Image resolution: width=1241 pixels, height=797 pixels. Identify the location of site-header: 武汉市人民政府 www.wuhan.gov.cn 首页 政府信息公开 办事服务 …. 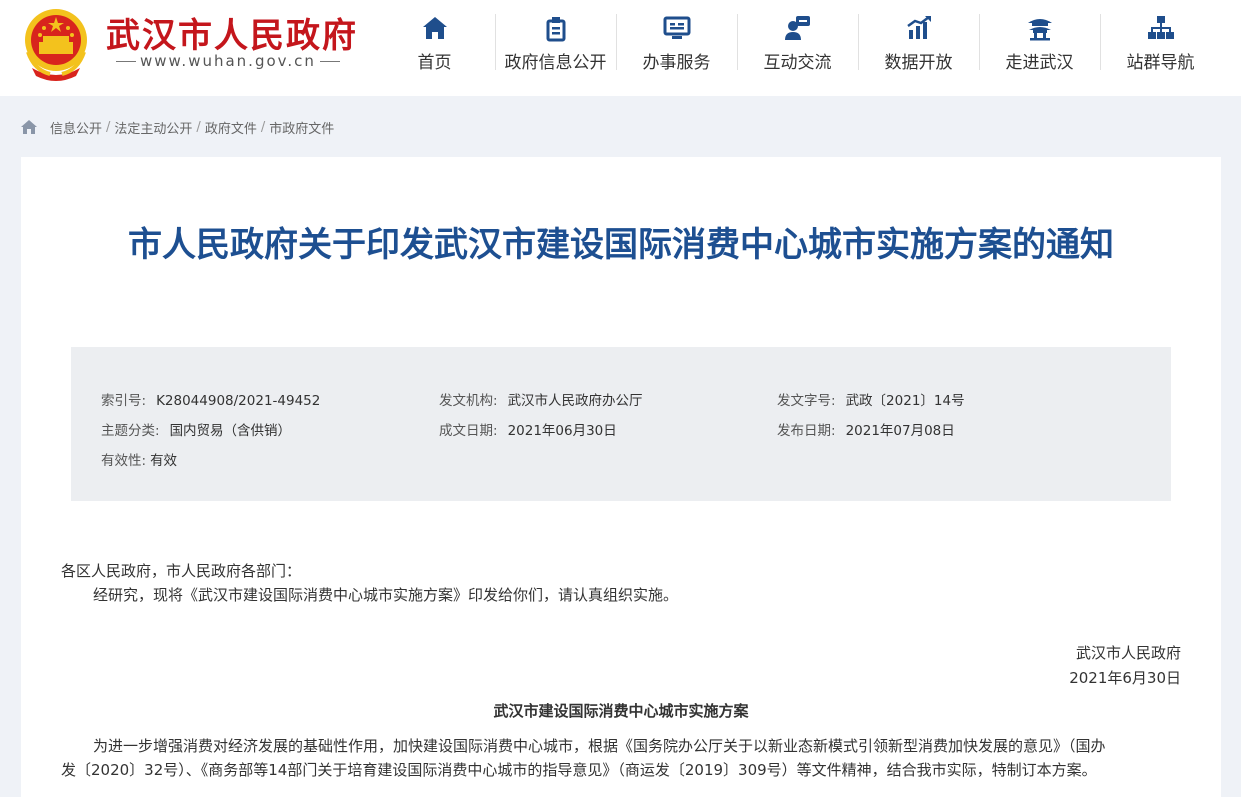
(620, 48).